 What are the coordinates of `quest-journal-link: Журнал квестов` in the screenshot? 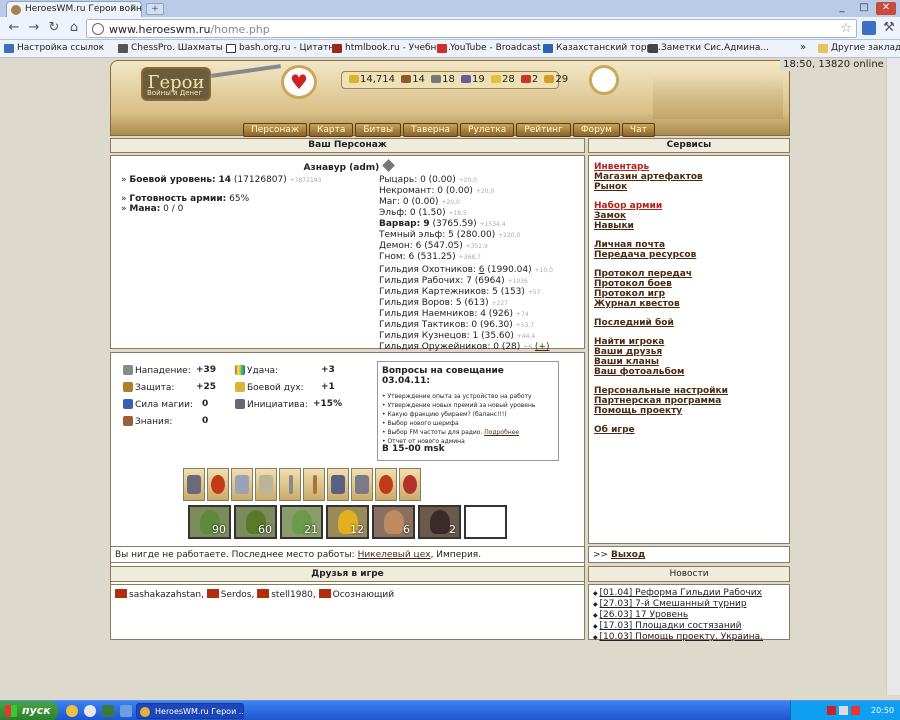 It's located at (637, 304).